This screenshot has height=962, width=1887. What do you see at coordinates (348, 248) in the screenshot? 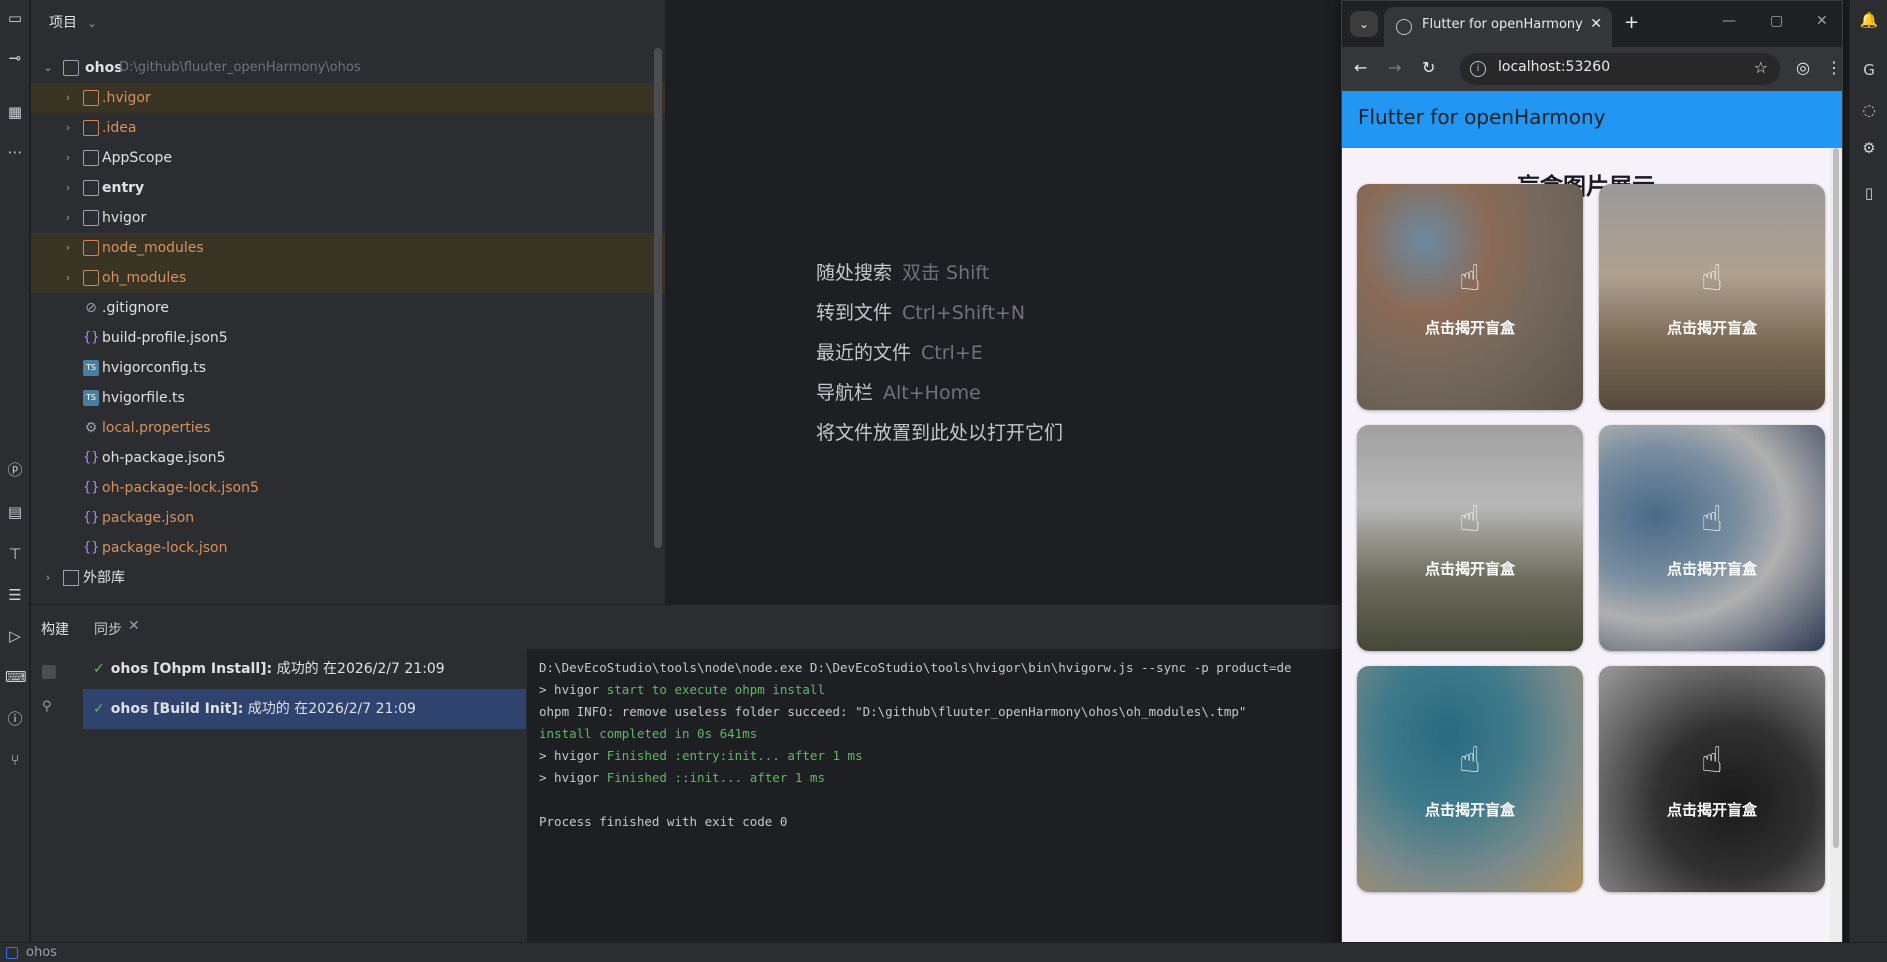
I see `tree-item: › node_modules` at bounding box center [348, 248].